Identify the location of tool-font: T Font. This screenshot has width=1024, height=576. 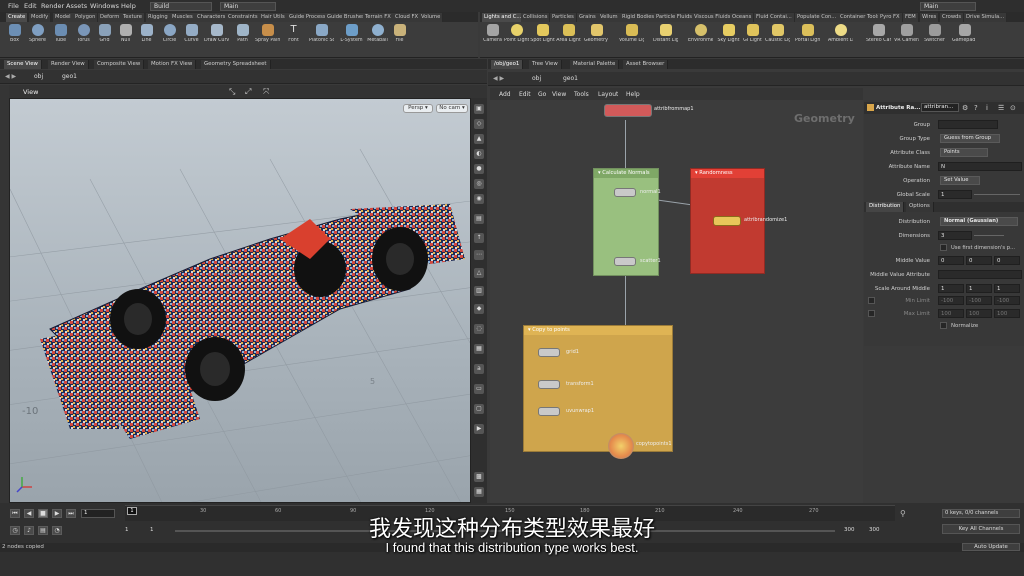
(293, 33).